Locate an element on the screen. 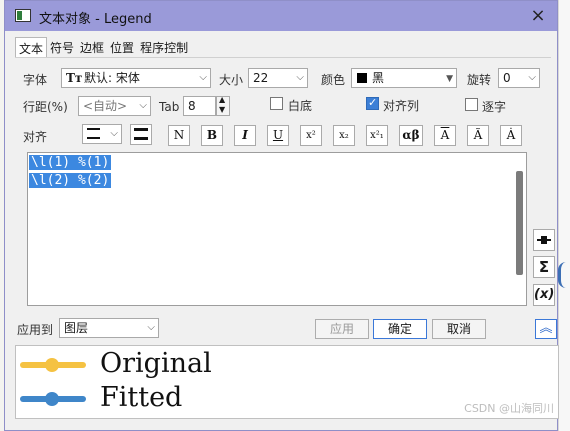 The height and width of the screenshot is (431, 570). tab-size-spinner: ▲ ▼ is located at coordinates (223, 105).